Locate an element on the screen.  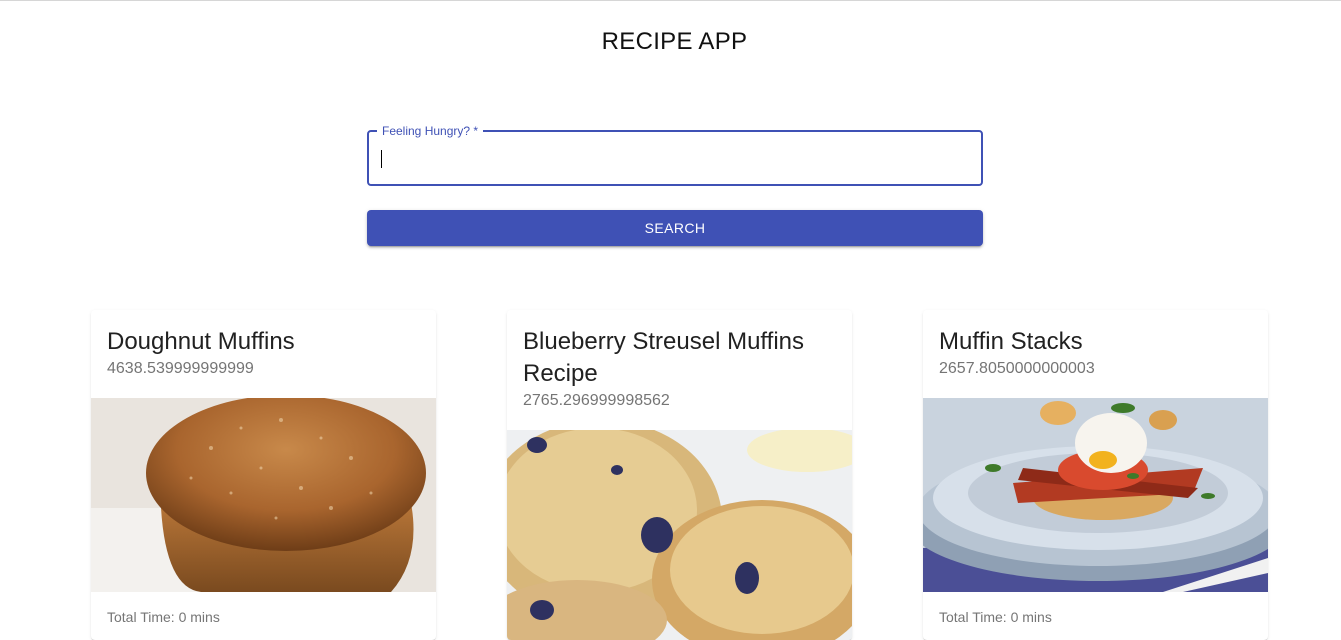
card-header: Muffin Stacks 2657.8050000000003 is located at coordinates (1095, 345).